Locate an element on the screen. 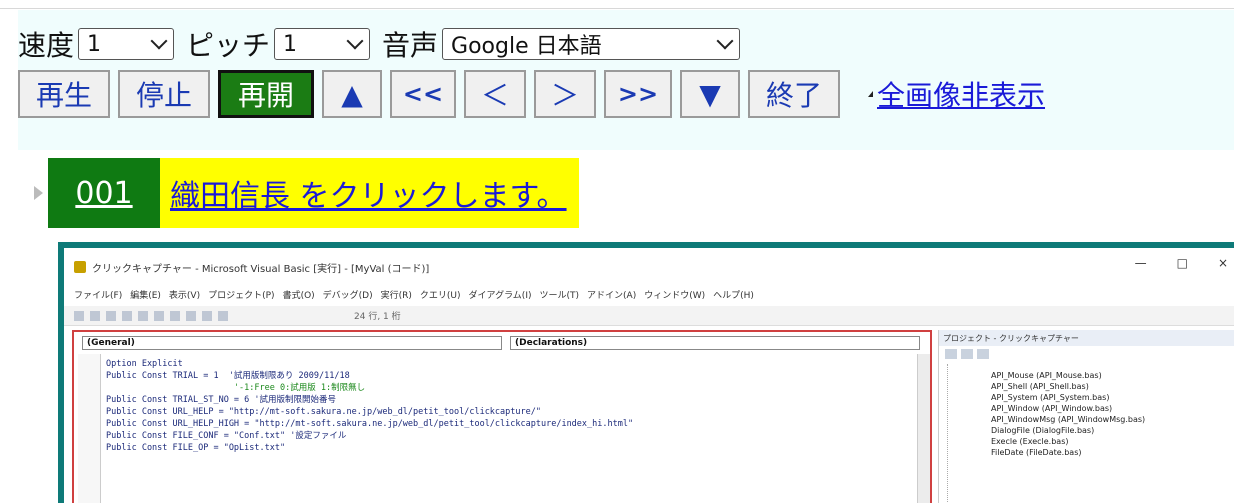  menu-item: 書式(O) is located at coordinates (298, 295).